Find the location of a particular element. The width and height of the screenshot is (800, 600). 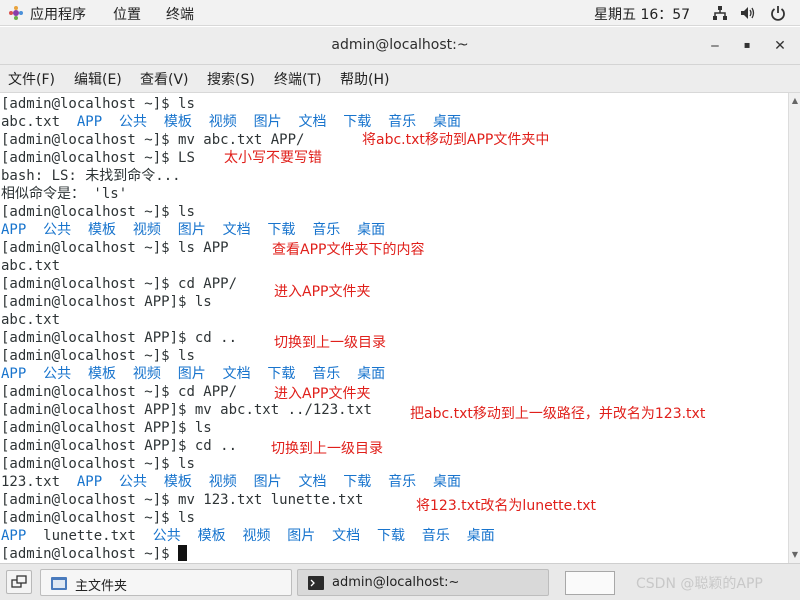

terminal-line: [admin@localhost ~]$ LS is located at coordinates (98, 158).